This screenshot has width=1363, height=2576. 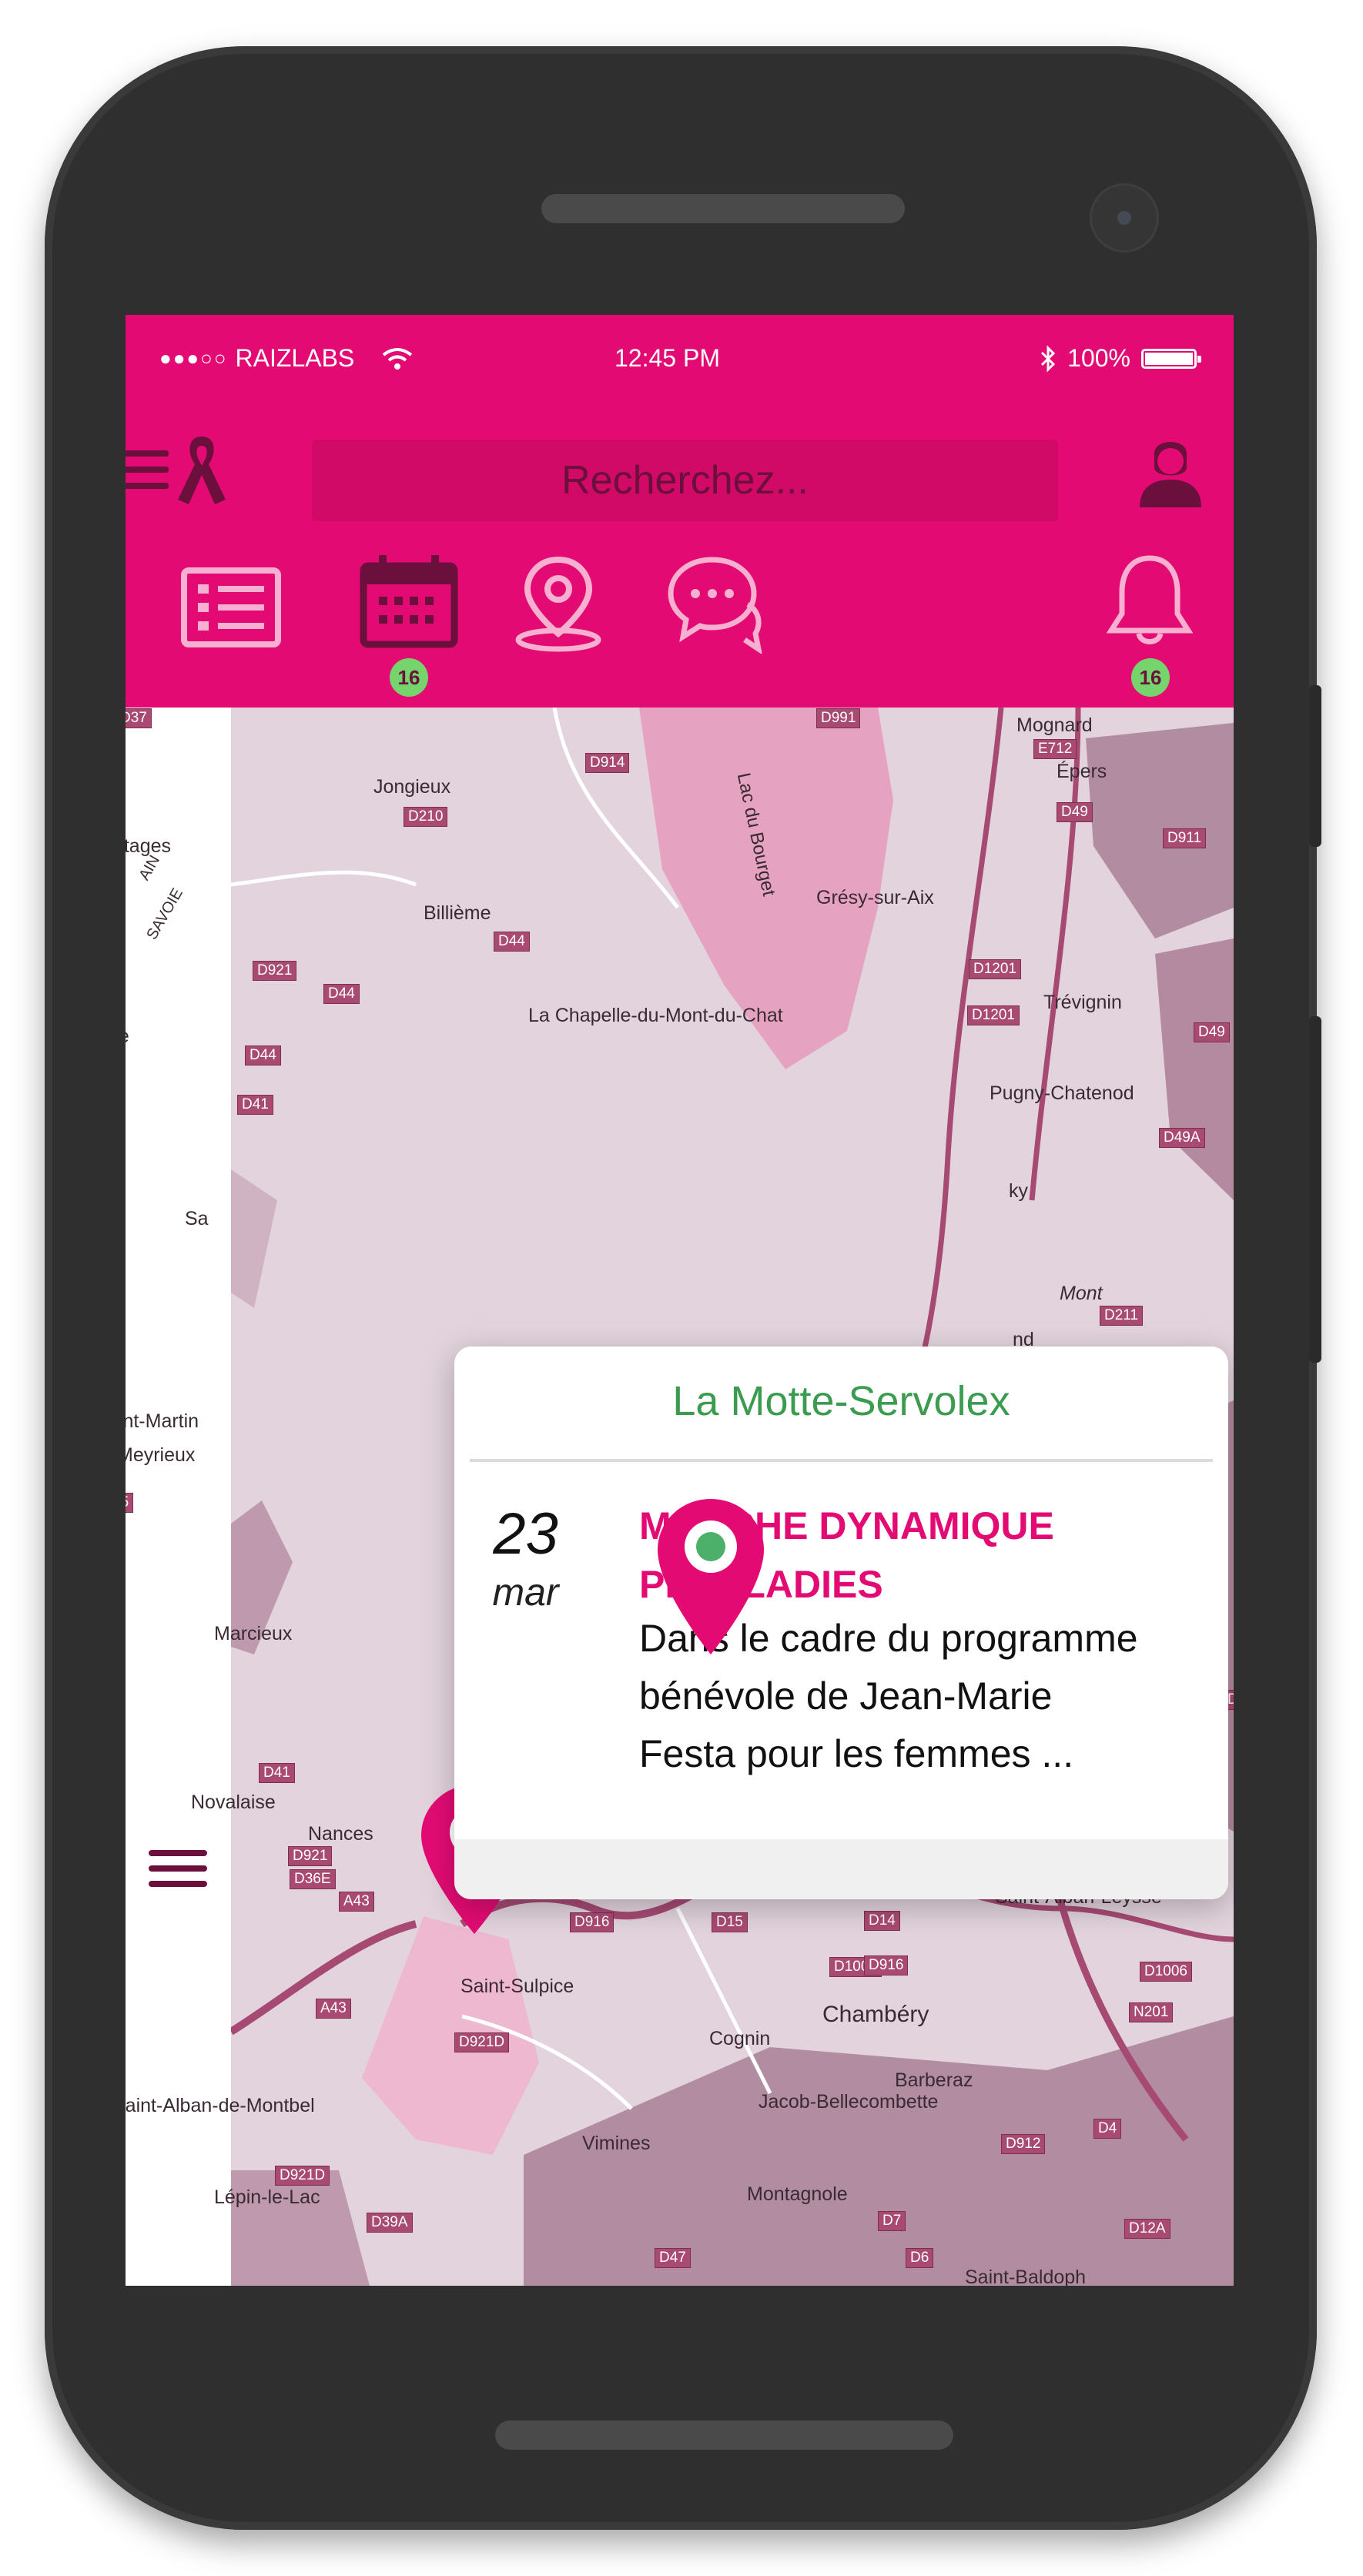 What do you see at coordinates (1081, 1293) in the screenshot?
I see `map-place-label: Mont` at bounding box center [1081, 1293].